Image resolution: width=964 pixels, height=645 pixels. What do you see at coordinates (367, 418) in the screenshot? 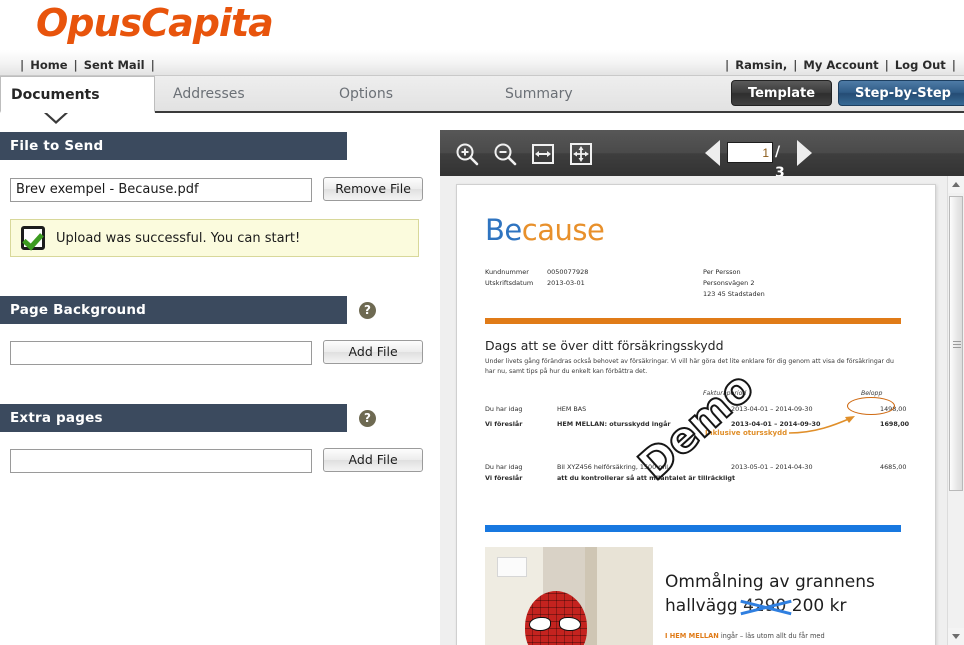
I see `help-icon-extra-pages: ?` at bounding box center [367, 418].